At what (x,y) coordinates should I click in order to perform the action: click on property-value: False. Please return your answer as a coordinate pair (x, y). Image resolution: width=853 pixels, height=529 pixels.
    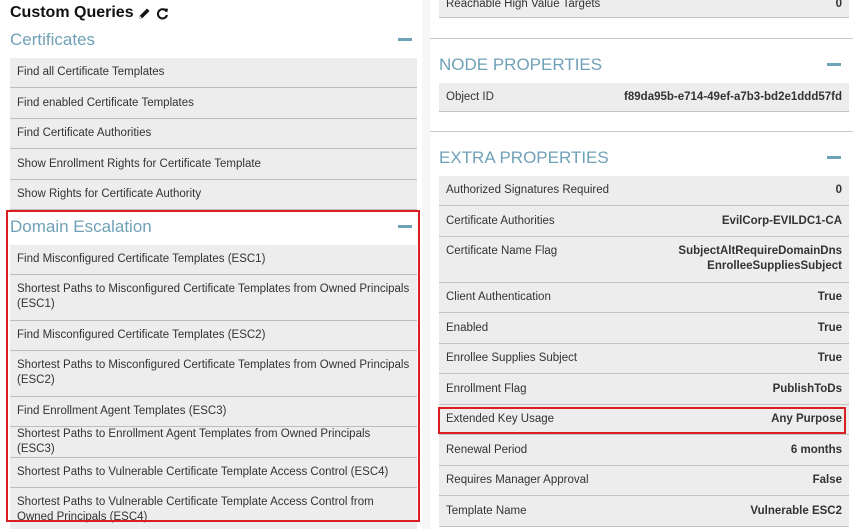
    Looking at the image, I should click on (827, 480).